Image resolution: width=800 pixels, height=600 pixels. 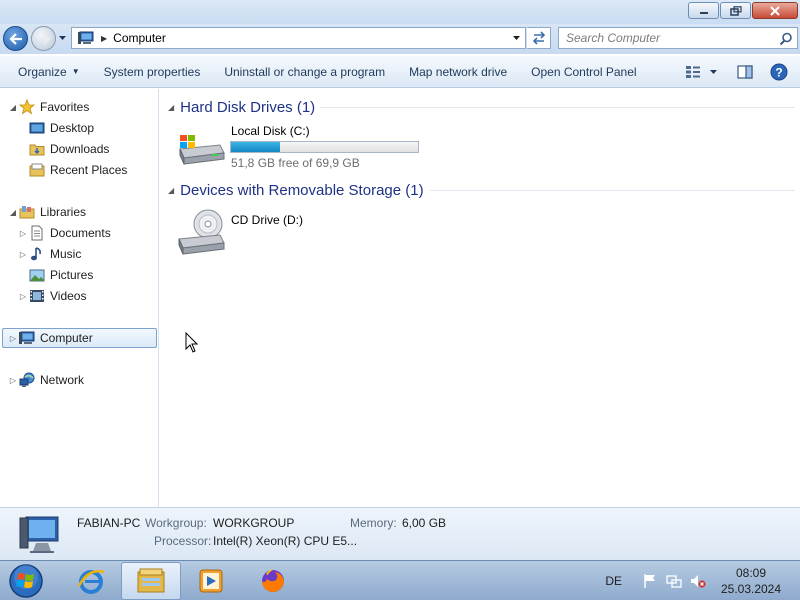 I want to click on view-options-icon, so click(x=701, y=72).